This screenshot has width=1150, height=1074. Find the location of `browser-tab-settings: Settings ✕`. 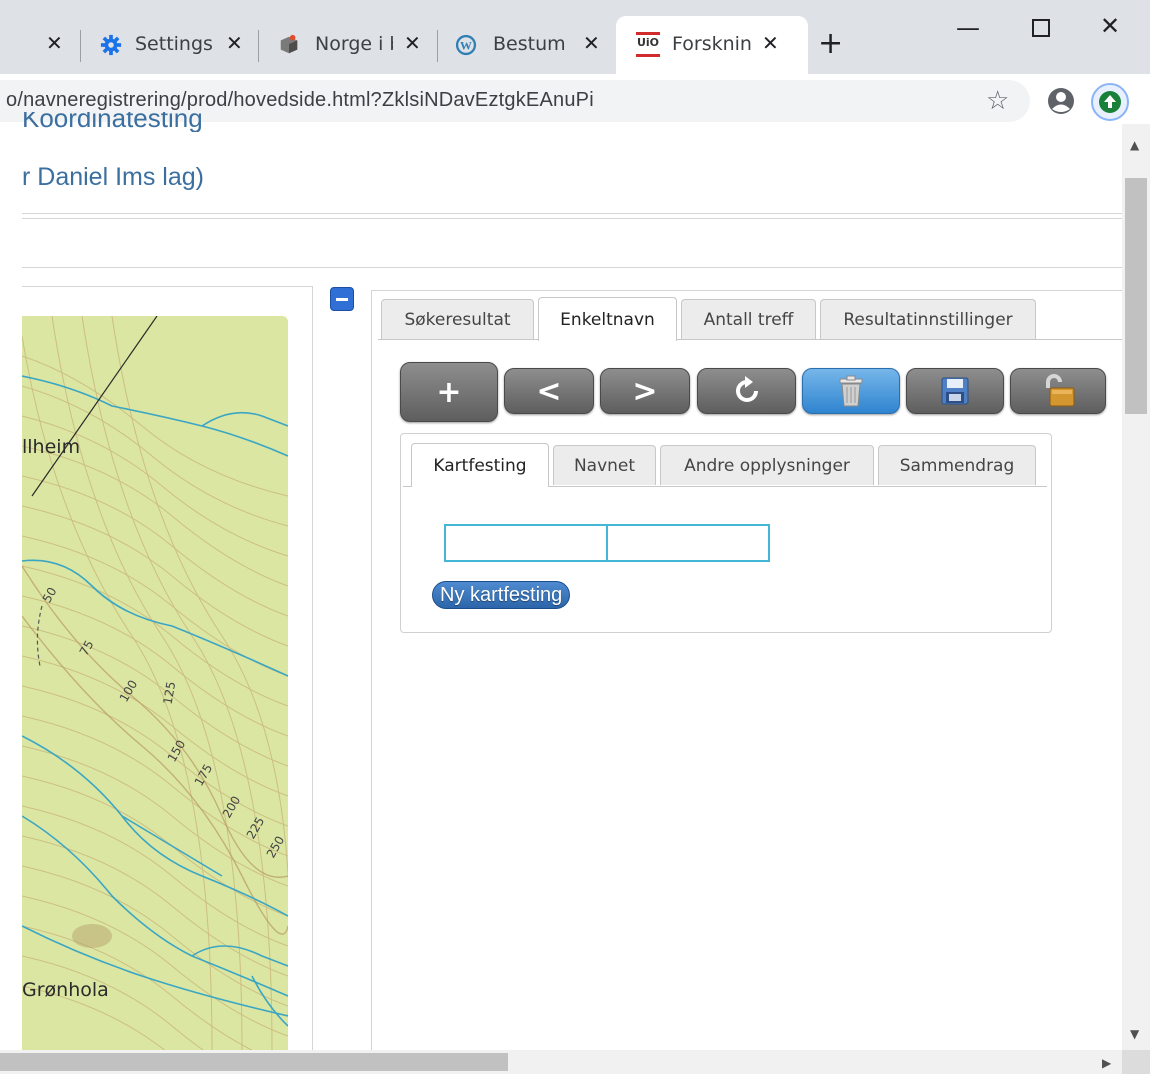

browser-tab-settings: Settings ✕ is located at coordinates (176, 45).